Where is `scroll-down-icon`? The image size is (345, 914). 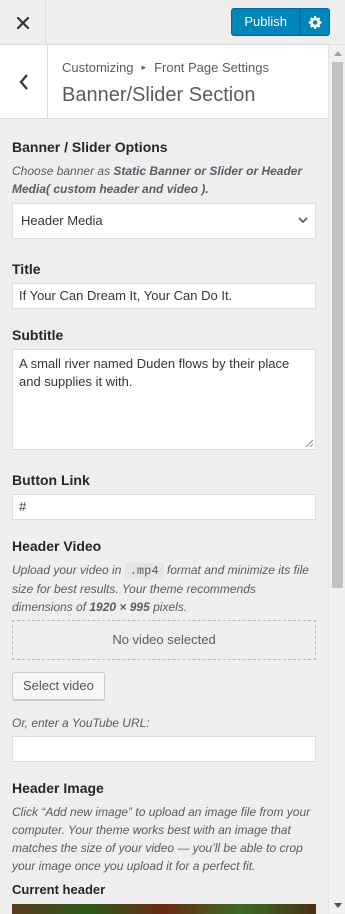
scroll-down-icon is located at coordinates (337, 905).